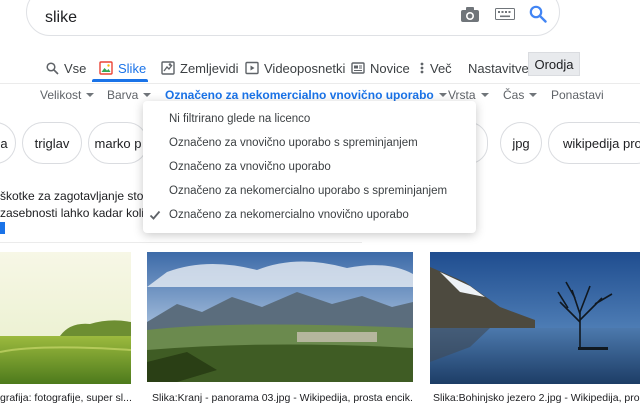 This screenshot has height=406, width=640. I want to click on filter-reset: Ponastavi, so click(577, 95).